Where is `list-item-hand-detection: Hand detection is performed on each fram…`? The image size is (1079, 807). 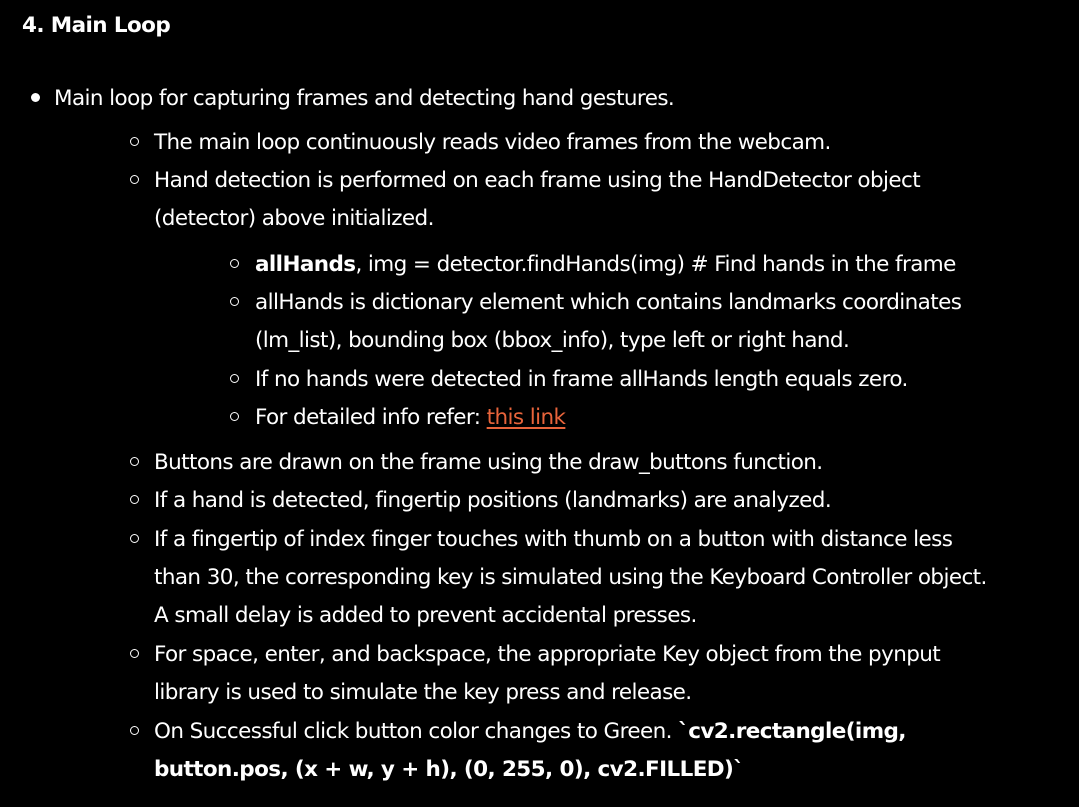
list-item-hand-detection: Hand detection is performed on each fram… is located at coordinates (525, 181).